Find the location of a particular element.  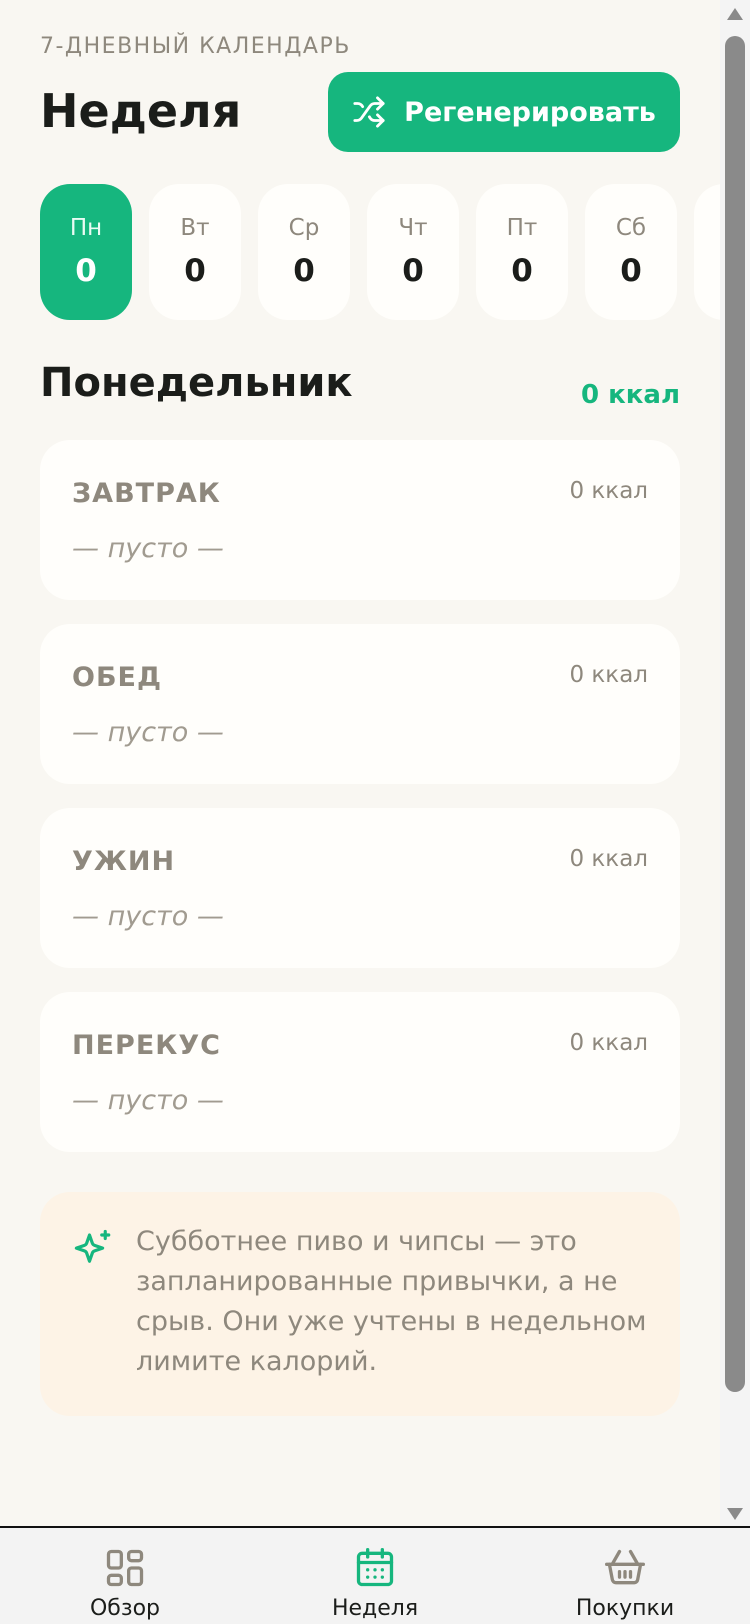

regenerate-button: Регенерировать is located at coordinates (504, 112).